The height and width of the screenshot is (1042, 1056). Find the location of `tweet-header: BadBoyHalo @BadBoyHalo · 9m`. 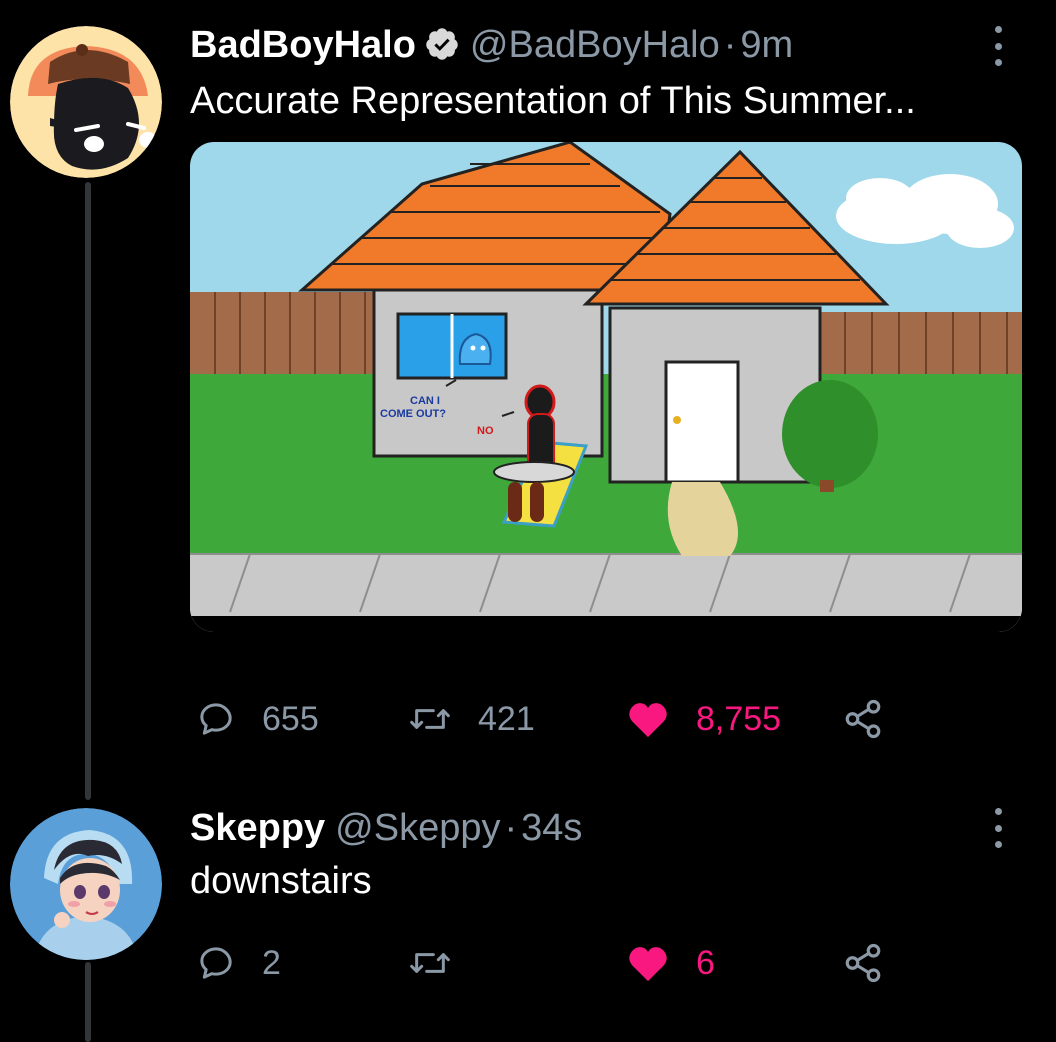

tweet-header: BadBoyHalo @BadBoyHalo · 9m is located at coordinates (491, 44).